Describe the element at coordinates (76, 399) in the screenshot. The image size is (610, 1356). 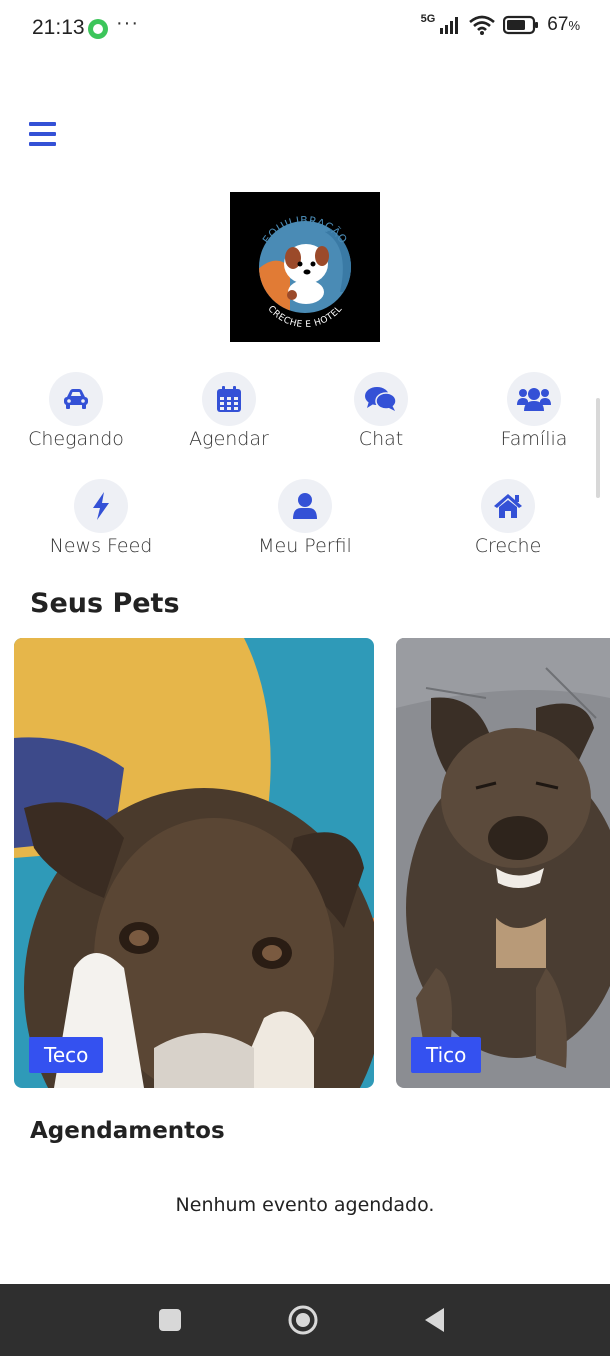
I see `car-icon` at that location.